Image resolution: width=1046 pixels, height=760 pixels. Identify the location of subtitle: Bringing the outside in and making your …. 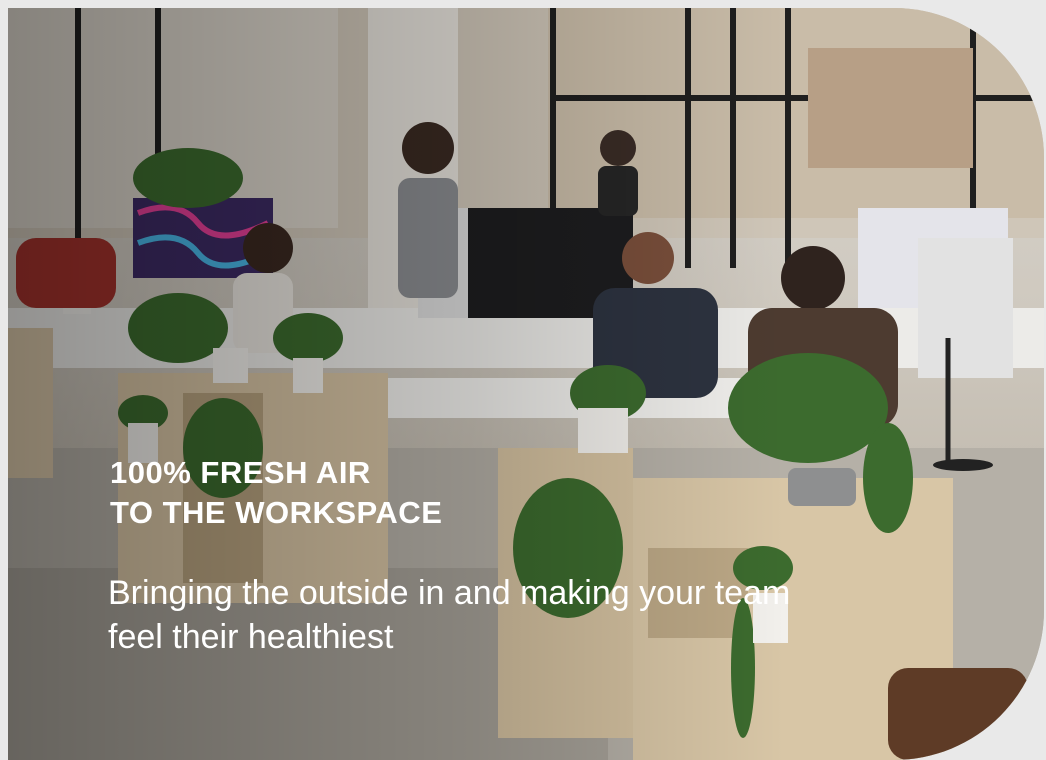
(449, 615).